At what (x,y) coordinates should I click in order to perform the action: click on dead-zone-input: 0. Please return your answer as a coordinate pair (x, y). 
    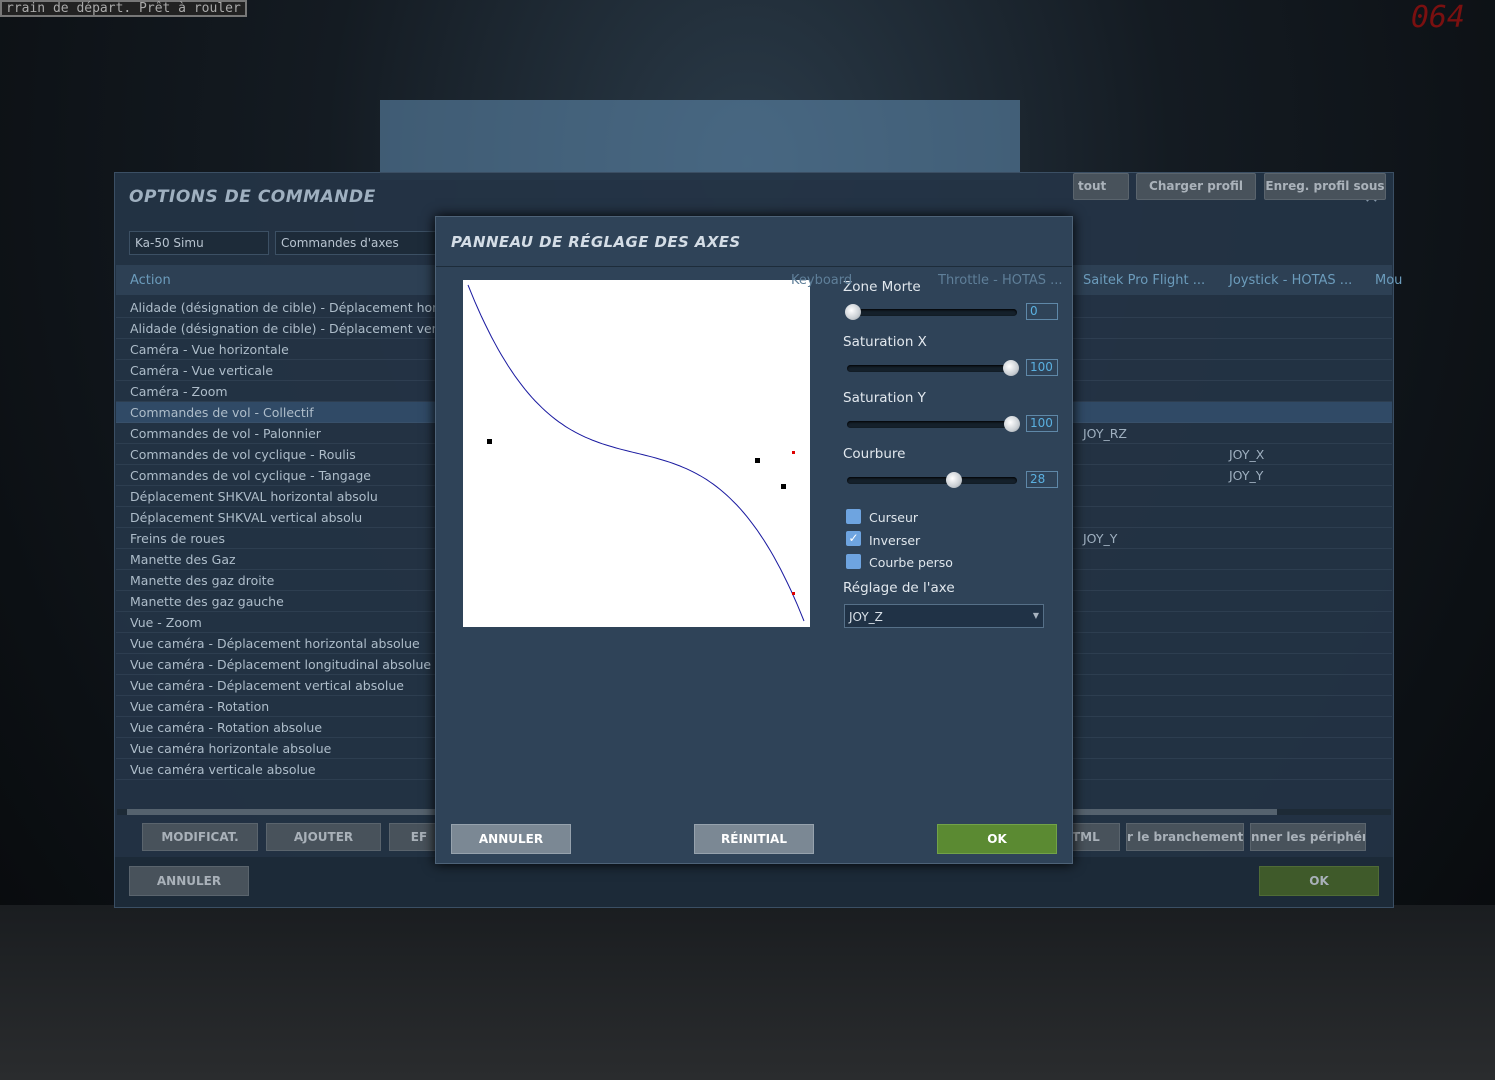
    Looking at the image, I should click on (1042, 311).